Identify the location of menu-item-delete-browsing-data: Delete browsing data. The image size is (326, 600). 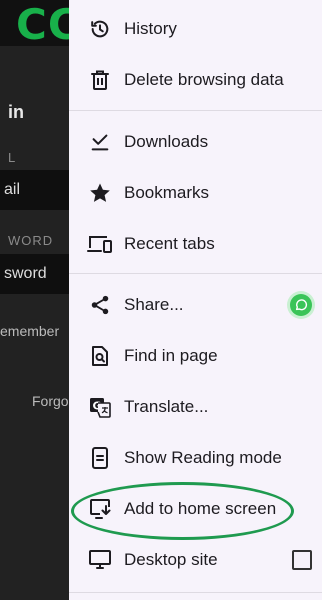
(197, 79).